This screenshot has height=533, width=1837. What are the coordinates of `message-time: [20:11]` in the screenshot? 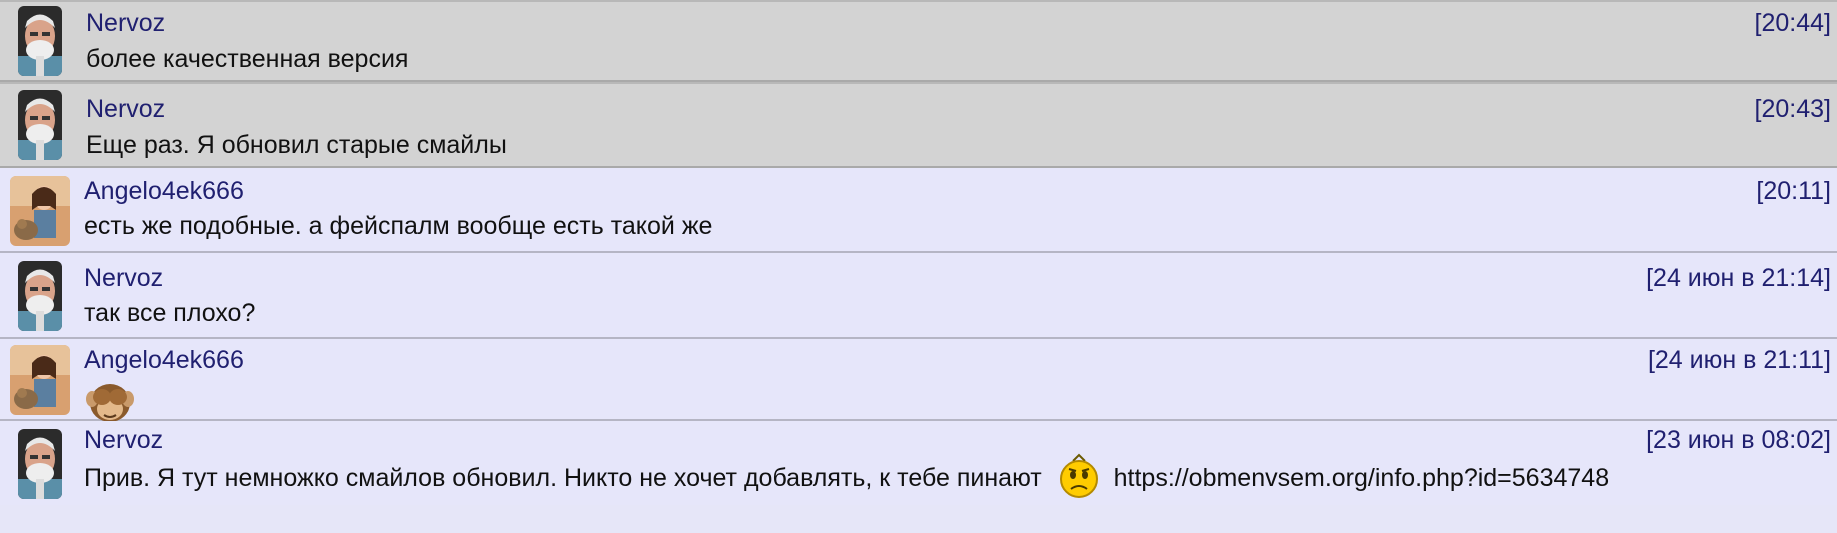 It's located at (1793, 191).